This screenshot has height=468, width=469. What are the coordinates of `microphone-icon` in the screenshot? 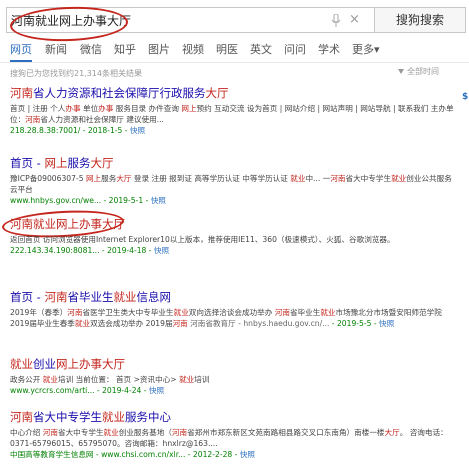 It's located at (336, 21).